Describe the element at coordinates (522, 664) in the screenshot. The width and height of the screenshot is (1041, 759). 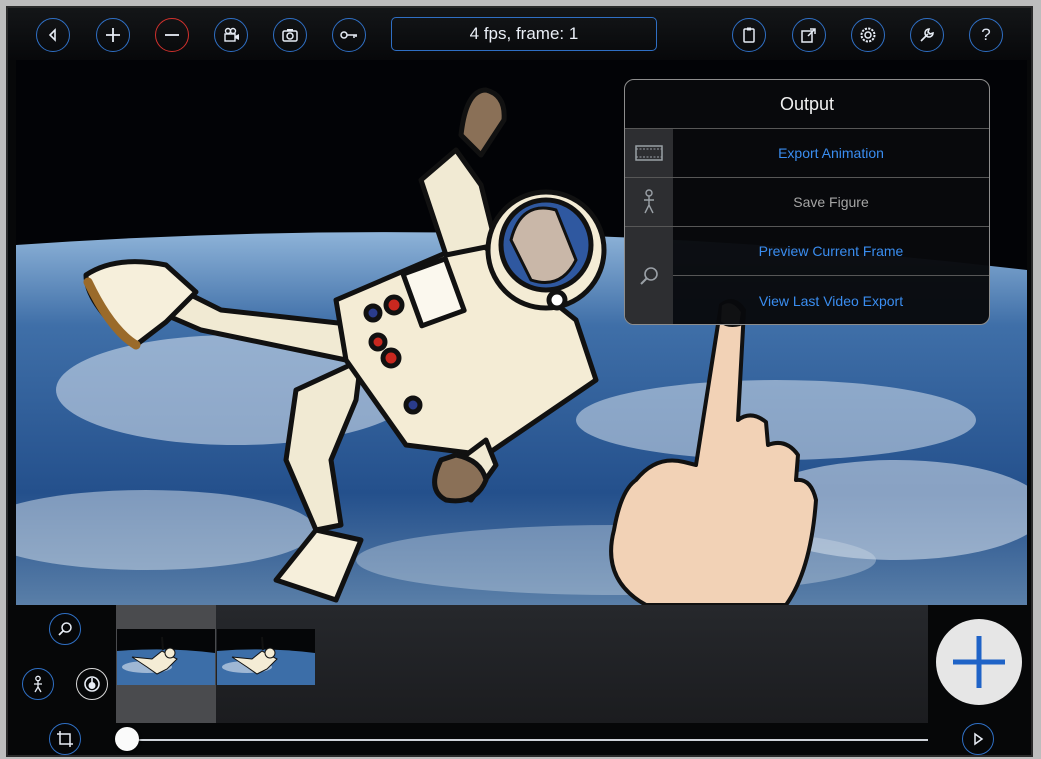
I see `frame-strip` at that location.